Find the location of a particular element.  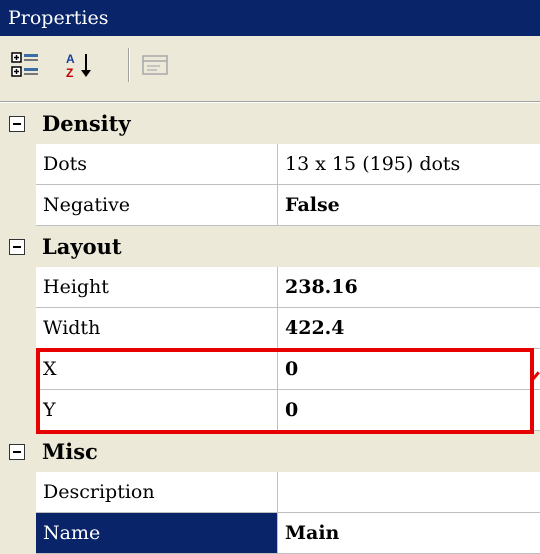

property-row-width: Width 422.4 is located at coordinates (270, 328).